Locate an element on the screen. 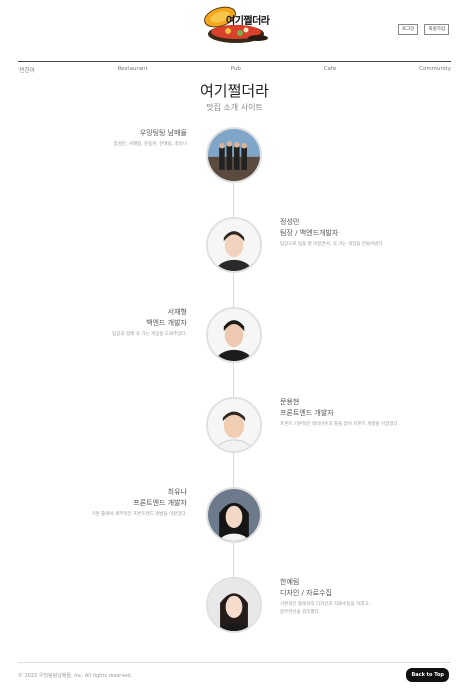 This screenshot has height=689, width=469. entry-desc: 팀장으로 팀을 잘 이끌면서, 꼭 가는 게임을 만들어냈다. is located at coordinates (332, 244).